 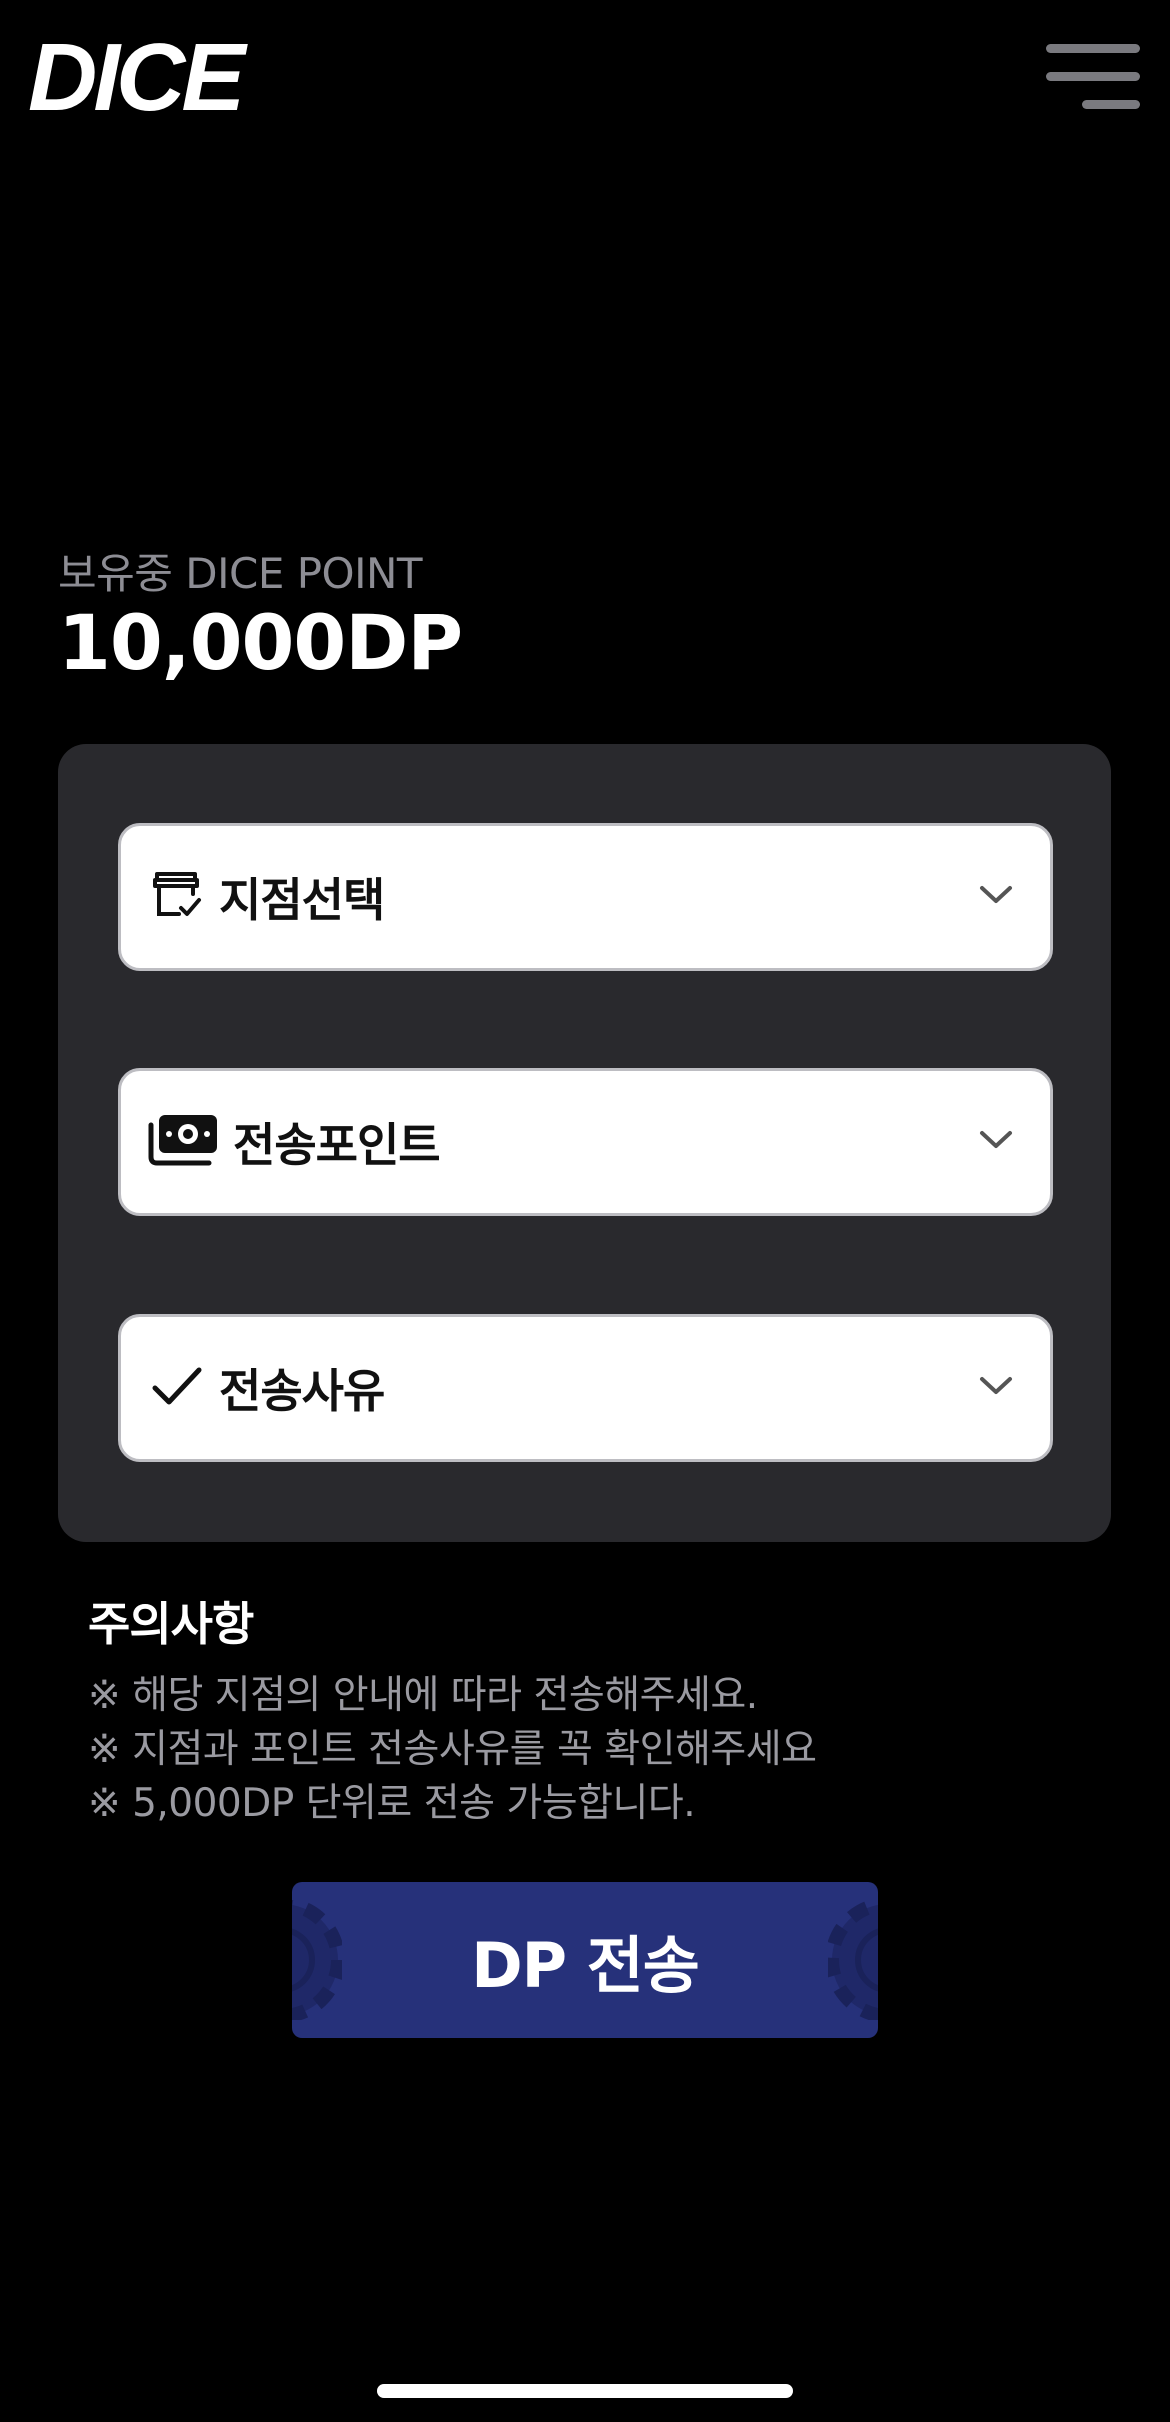 What do you see at coordinates (183, 1142) in the screenshot?
I see `cash-icon` at bounding box center [183, 1142].